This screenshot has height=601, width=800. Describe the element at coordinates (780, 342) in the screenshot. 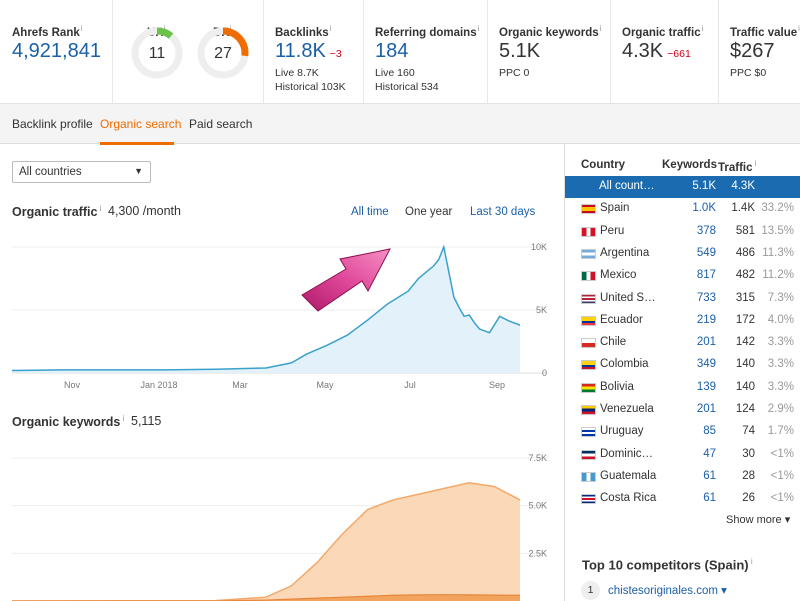

I see `country-traffic-share: 3.3%` at that location.